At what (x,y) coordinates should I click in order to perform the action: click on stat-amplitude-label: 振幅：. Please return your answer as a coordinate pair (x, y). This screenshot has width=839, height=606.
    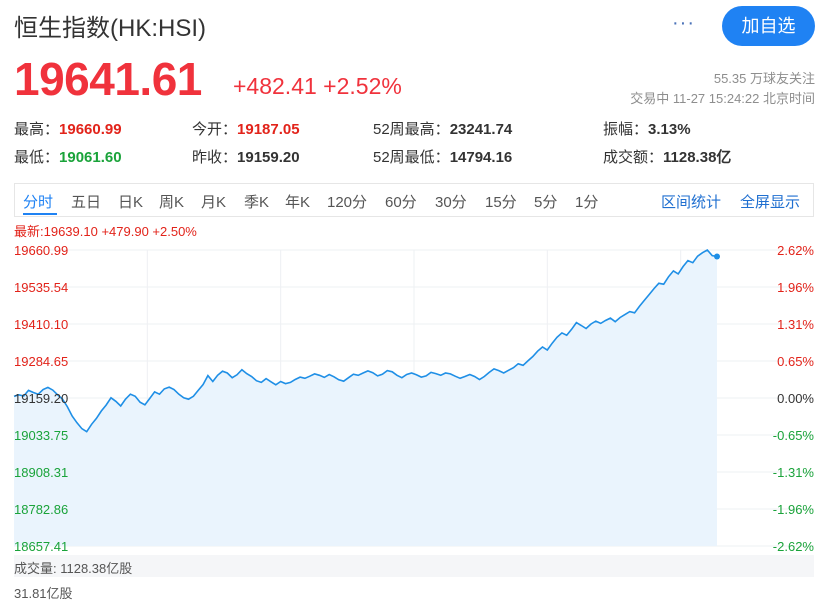
    Looking at the image, I should click on (626, 129).